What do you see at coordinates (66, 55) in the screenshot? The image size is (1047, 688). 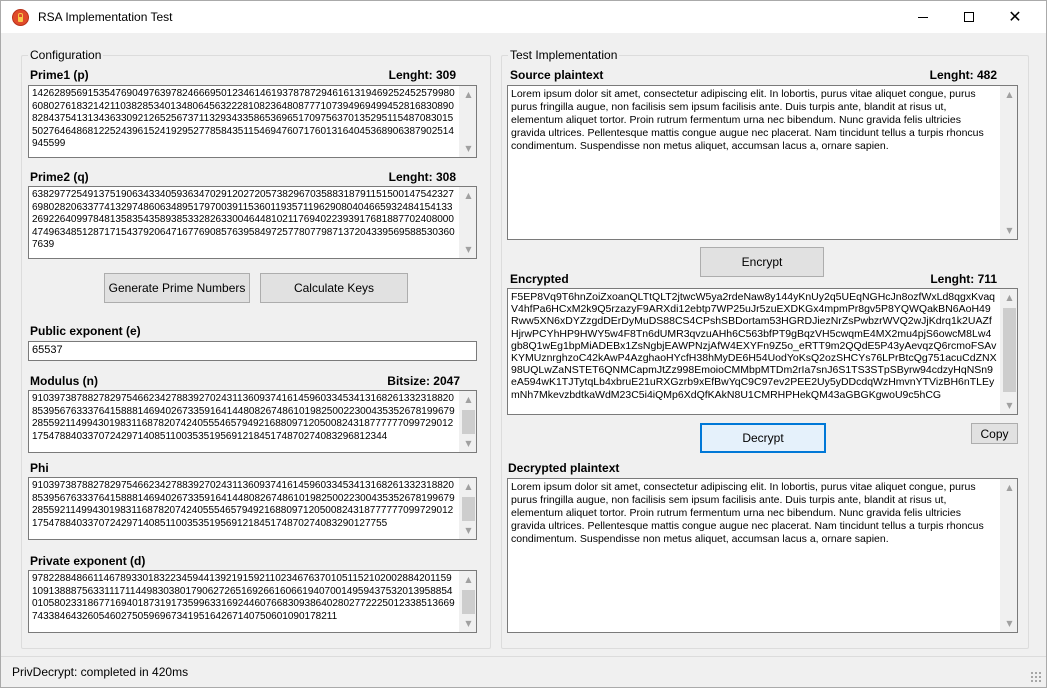 I see `configuration-group-title: Configuration` at bounding box center [66, 55].